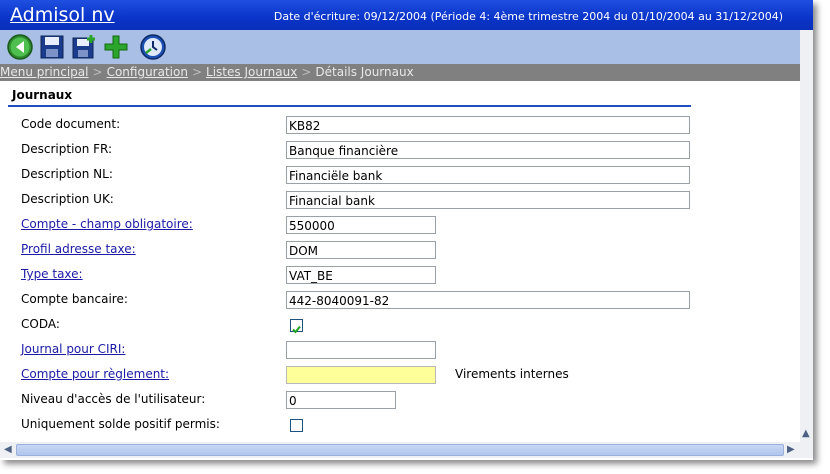 The width and height of the screenshot is (830, 474). What do you see at coordinates (120, 424) in the screenshot?
I see `solde-positif-label: Uniquement solde positif permis:` at bounding box center [120, 424].